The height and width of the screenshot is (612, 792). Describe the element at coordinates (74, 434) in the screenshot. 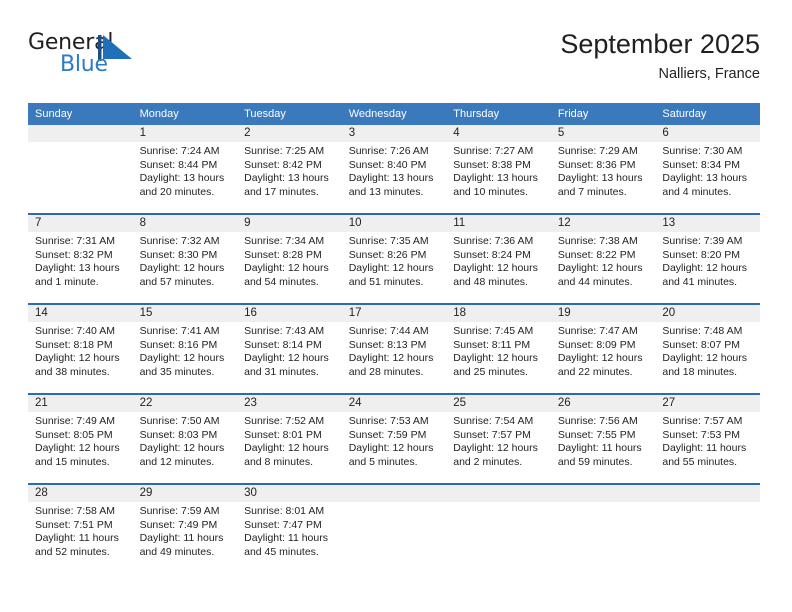

I see `sunset-text: Sunset: 8:05 PM` at that location.